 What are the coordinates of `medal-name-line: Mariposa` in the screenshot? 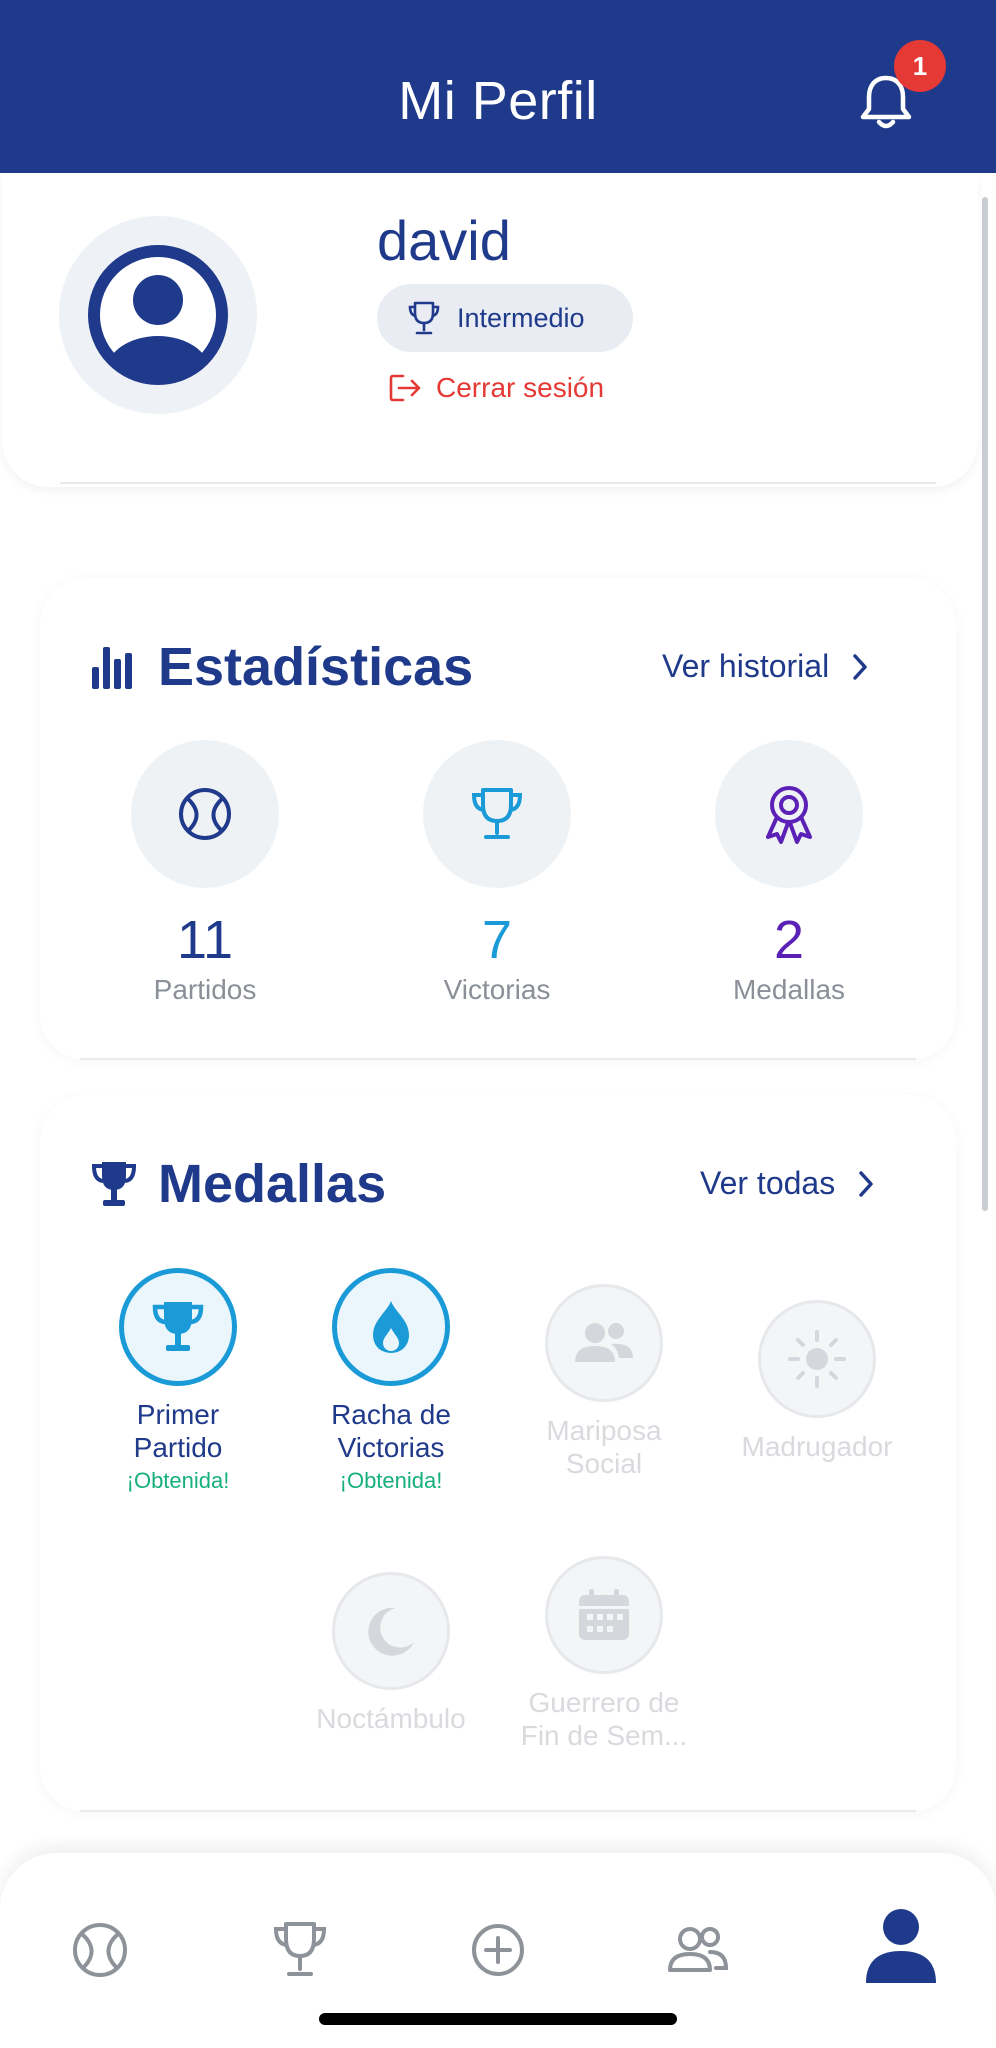 It's located at (604, 1430).